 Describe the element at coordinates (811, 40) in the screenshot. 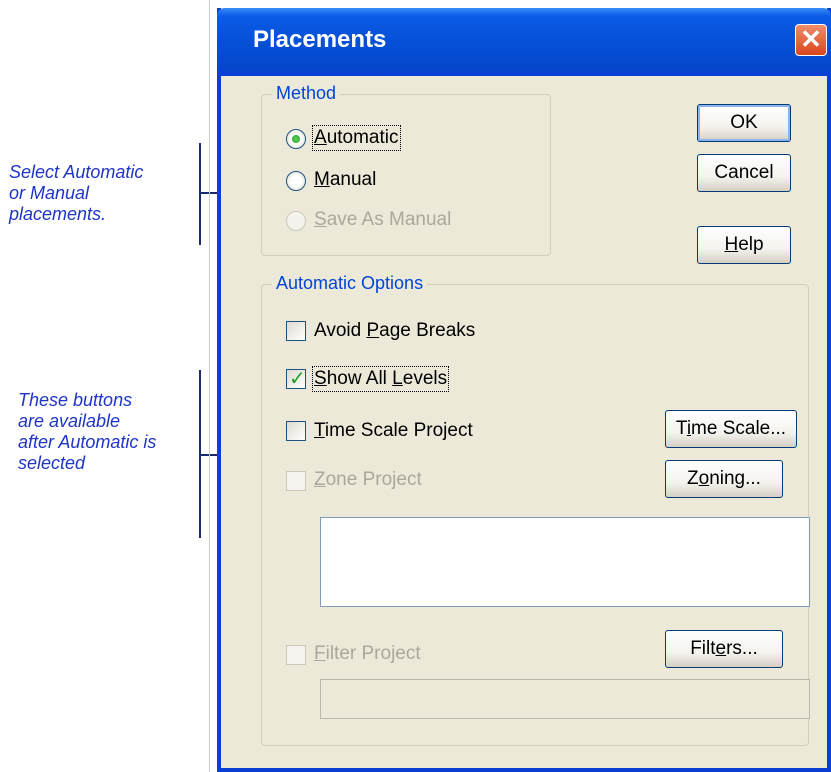

I see `close-icon: ✕` at that location.